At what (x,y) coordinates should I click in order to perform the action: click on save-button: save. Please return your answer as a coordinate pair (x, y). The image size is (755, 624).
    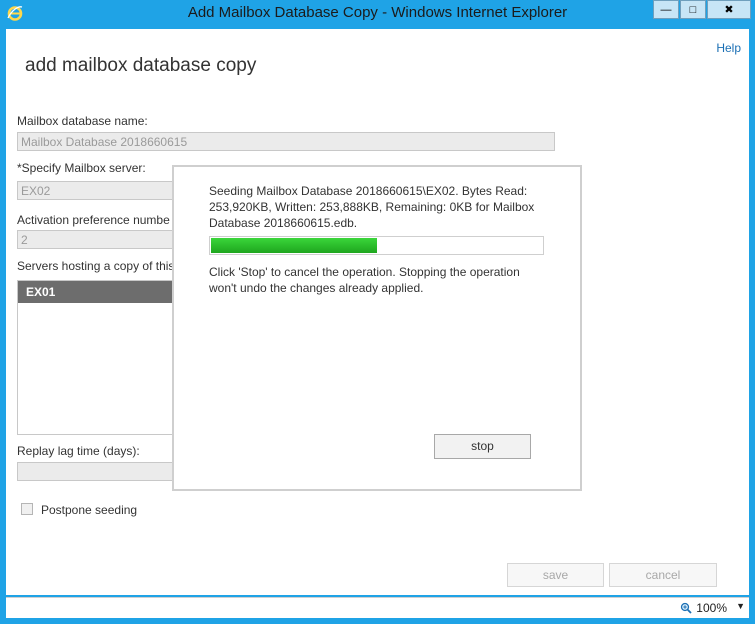
    Looking at the image, I should click on (555, 575).